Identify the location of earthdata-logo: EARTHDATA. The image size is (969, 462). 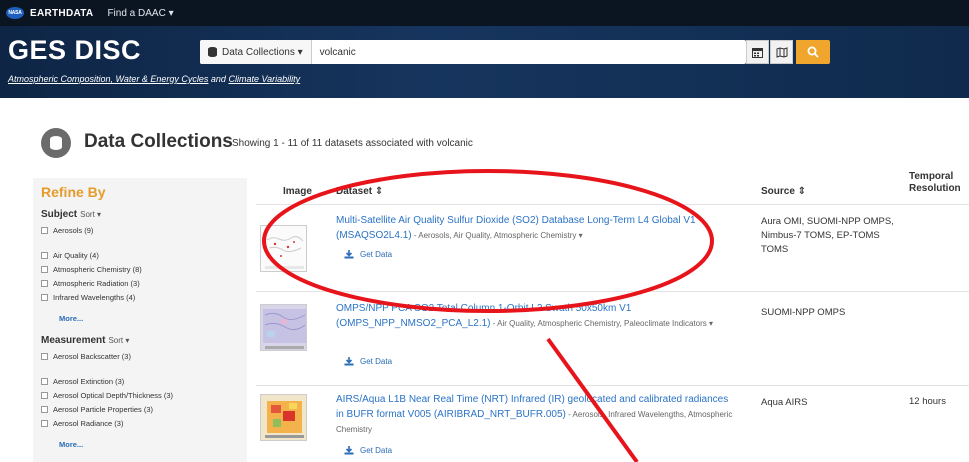
(61, 13).